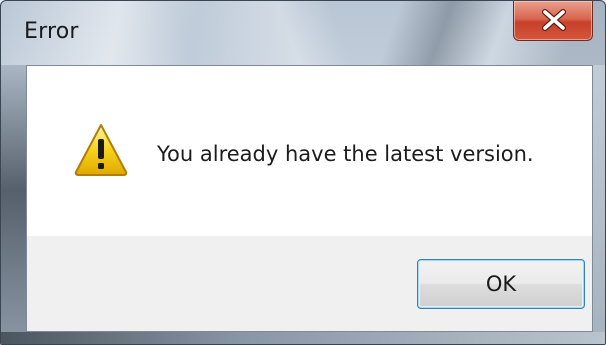 The width and height of the screenshot is (606, 345). I want to click on message-text: You already have the latest version., so click(345, 154).